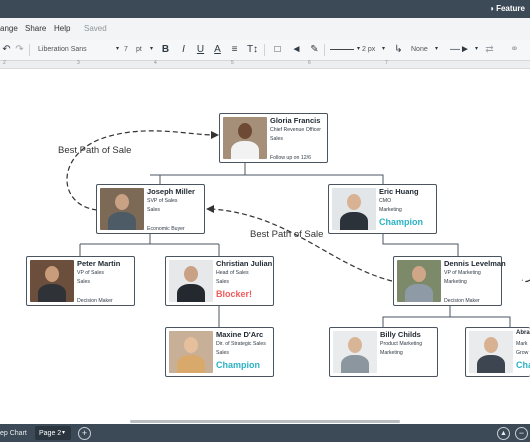 This screenshot has height=442, width=530. What do you see at coordinates (503, 433) in the screenshot?
I see `navigate-up-icon: ▲` at bounding box center [503, 433].